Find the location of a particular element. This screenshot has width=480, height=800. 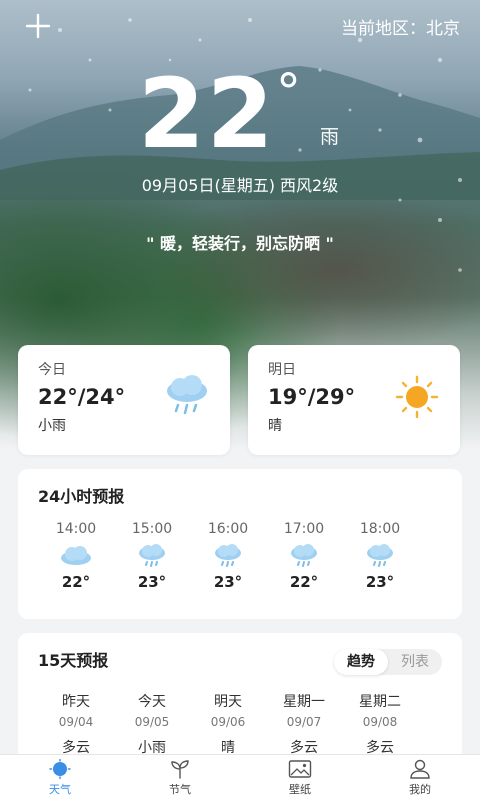

day-date: 09/07 is located at coordinates (304, 722).